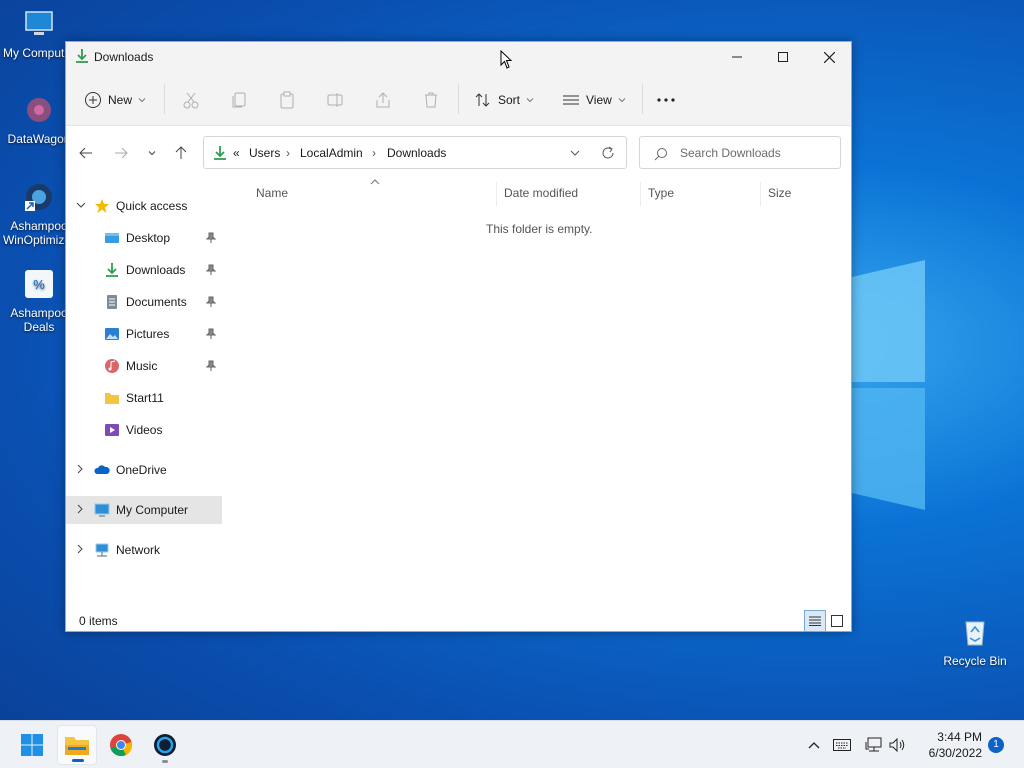 This screenshot has width=1024, height=768. I want to click on breadcrumb-localadmin: LocalAdmin, so click(331, 153).